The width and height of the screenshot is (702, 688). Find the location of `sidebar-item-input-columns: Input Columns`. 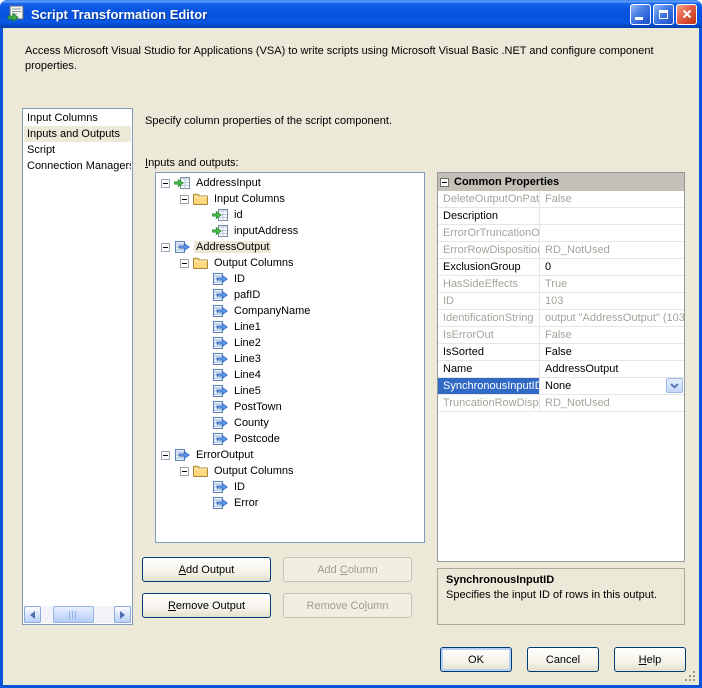

sidebar-item-input-columns: Input Columns is located at coordinates (77, 118).